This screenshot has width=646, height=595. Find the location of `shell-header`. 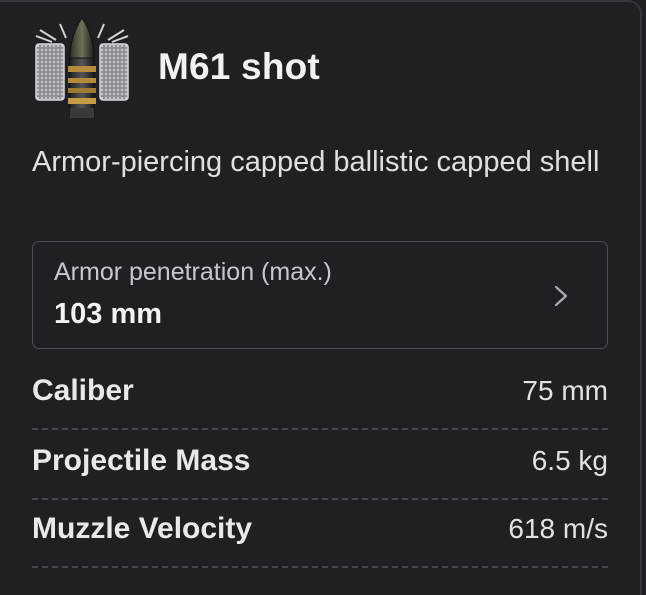

shell-header is located at coordinates (82, 68).